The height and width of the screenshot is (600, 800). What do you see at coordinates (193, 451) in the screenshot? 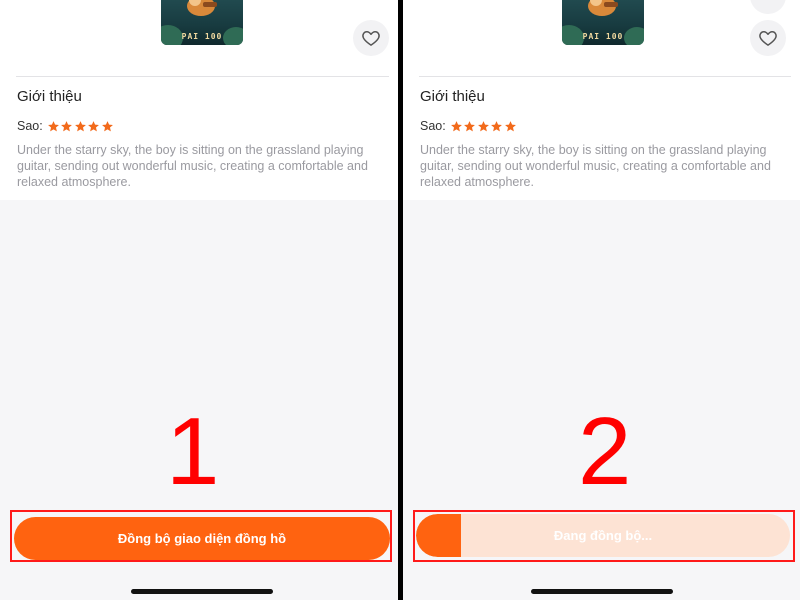
I see `step-annotation-number: 1` at bounding box center [193, 451].